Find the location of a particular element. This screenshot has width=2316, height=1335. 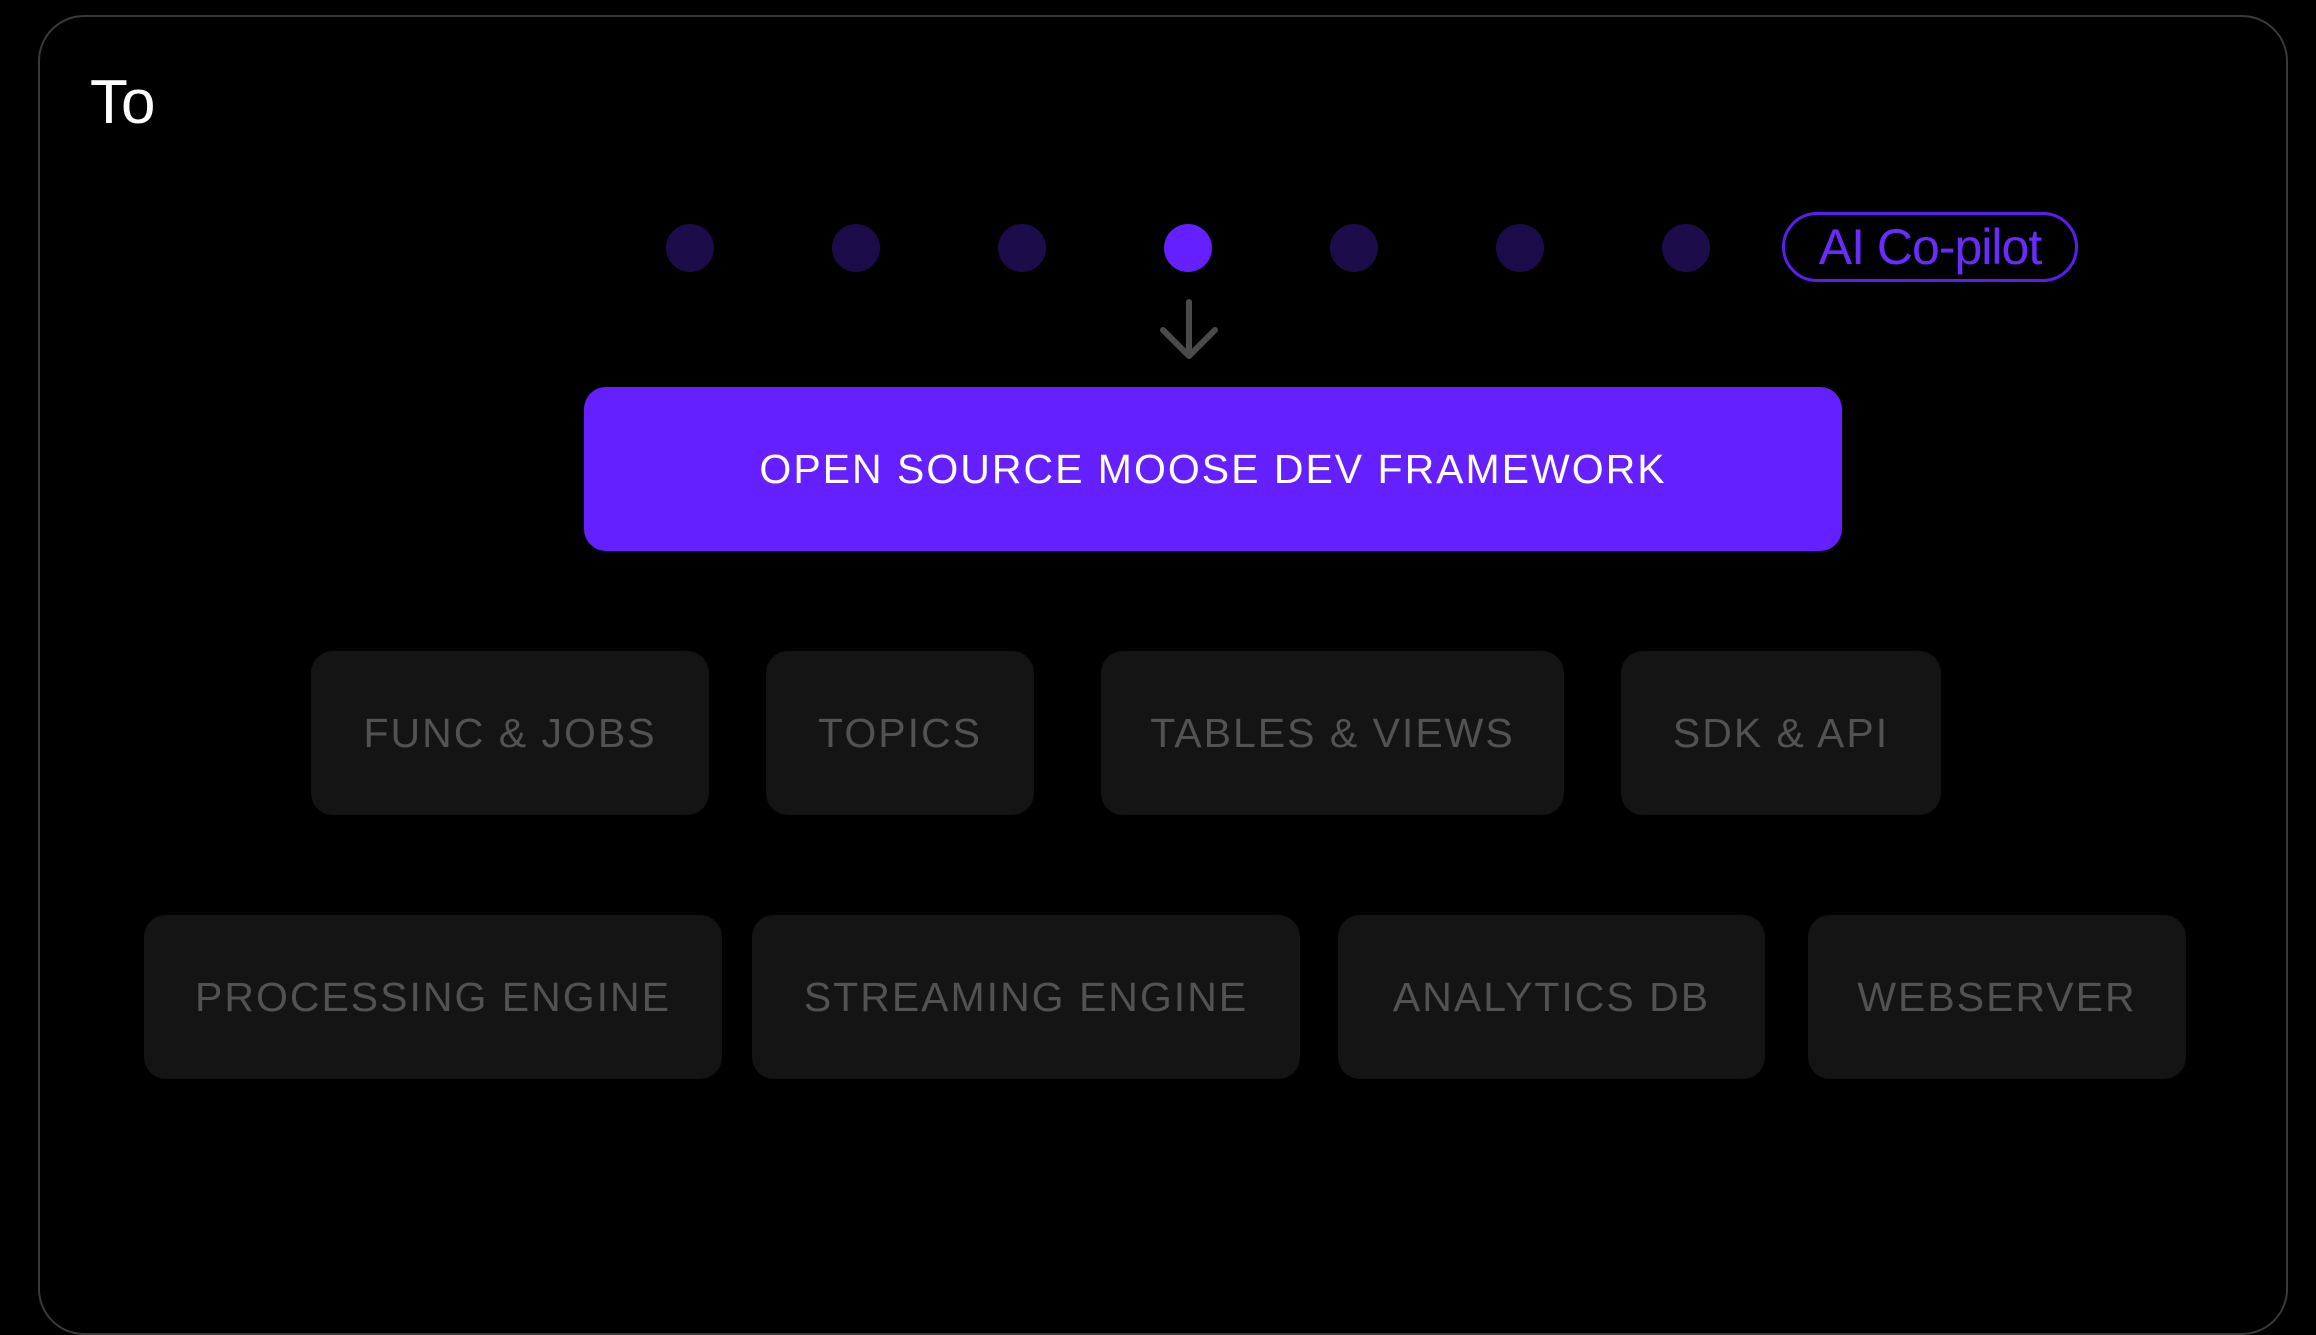

component-analytics-db: ANALYTICS DB is located at coordinates (1551, 997).